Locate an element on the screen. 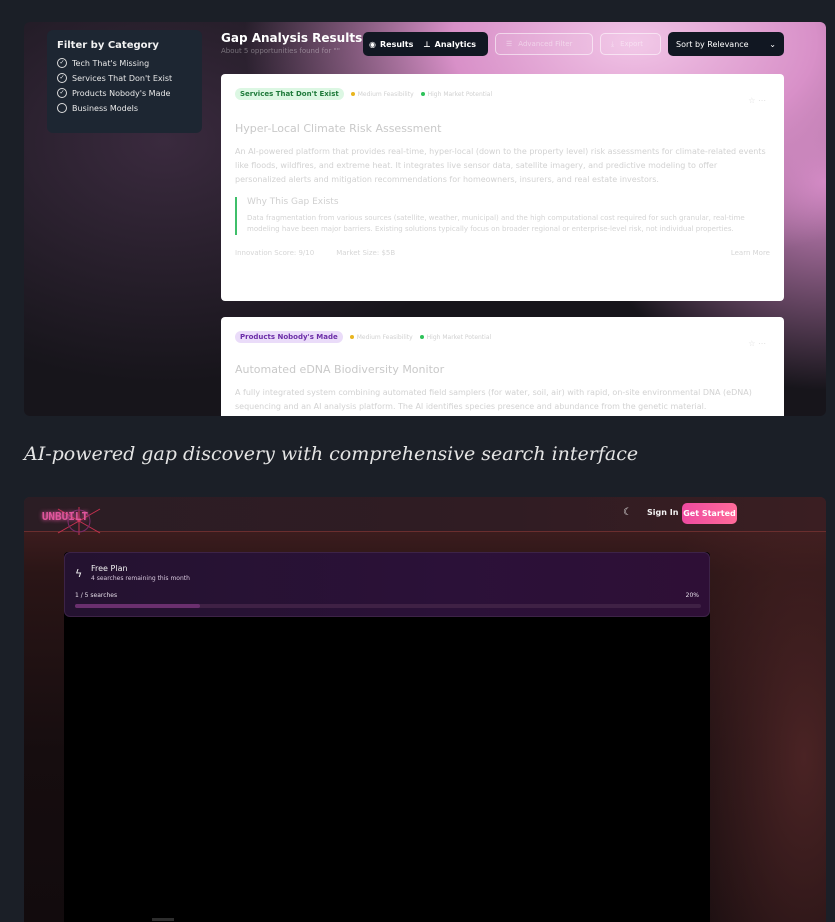  filter-label: Services That Don't Exist is located at coordinates (122, 78).